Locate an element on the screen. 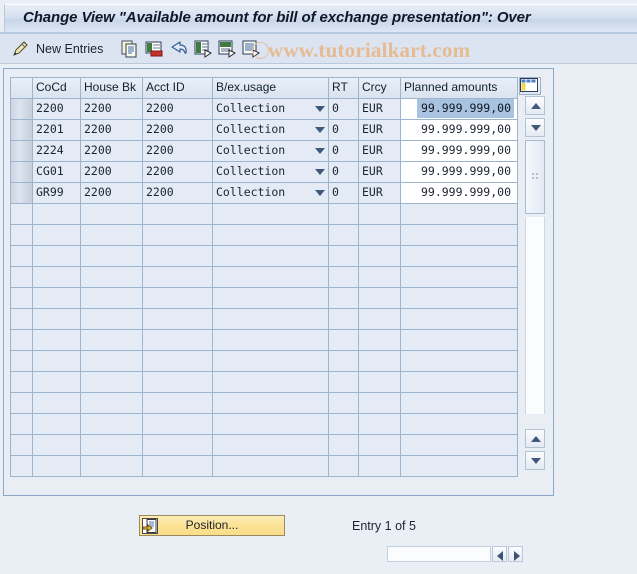 The width and height of the screenshot is (637, 574). select-all-column-header is located at coordinates (22, 88).